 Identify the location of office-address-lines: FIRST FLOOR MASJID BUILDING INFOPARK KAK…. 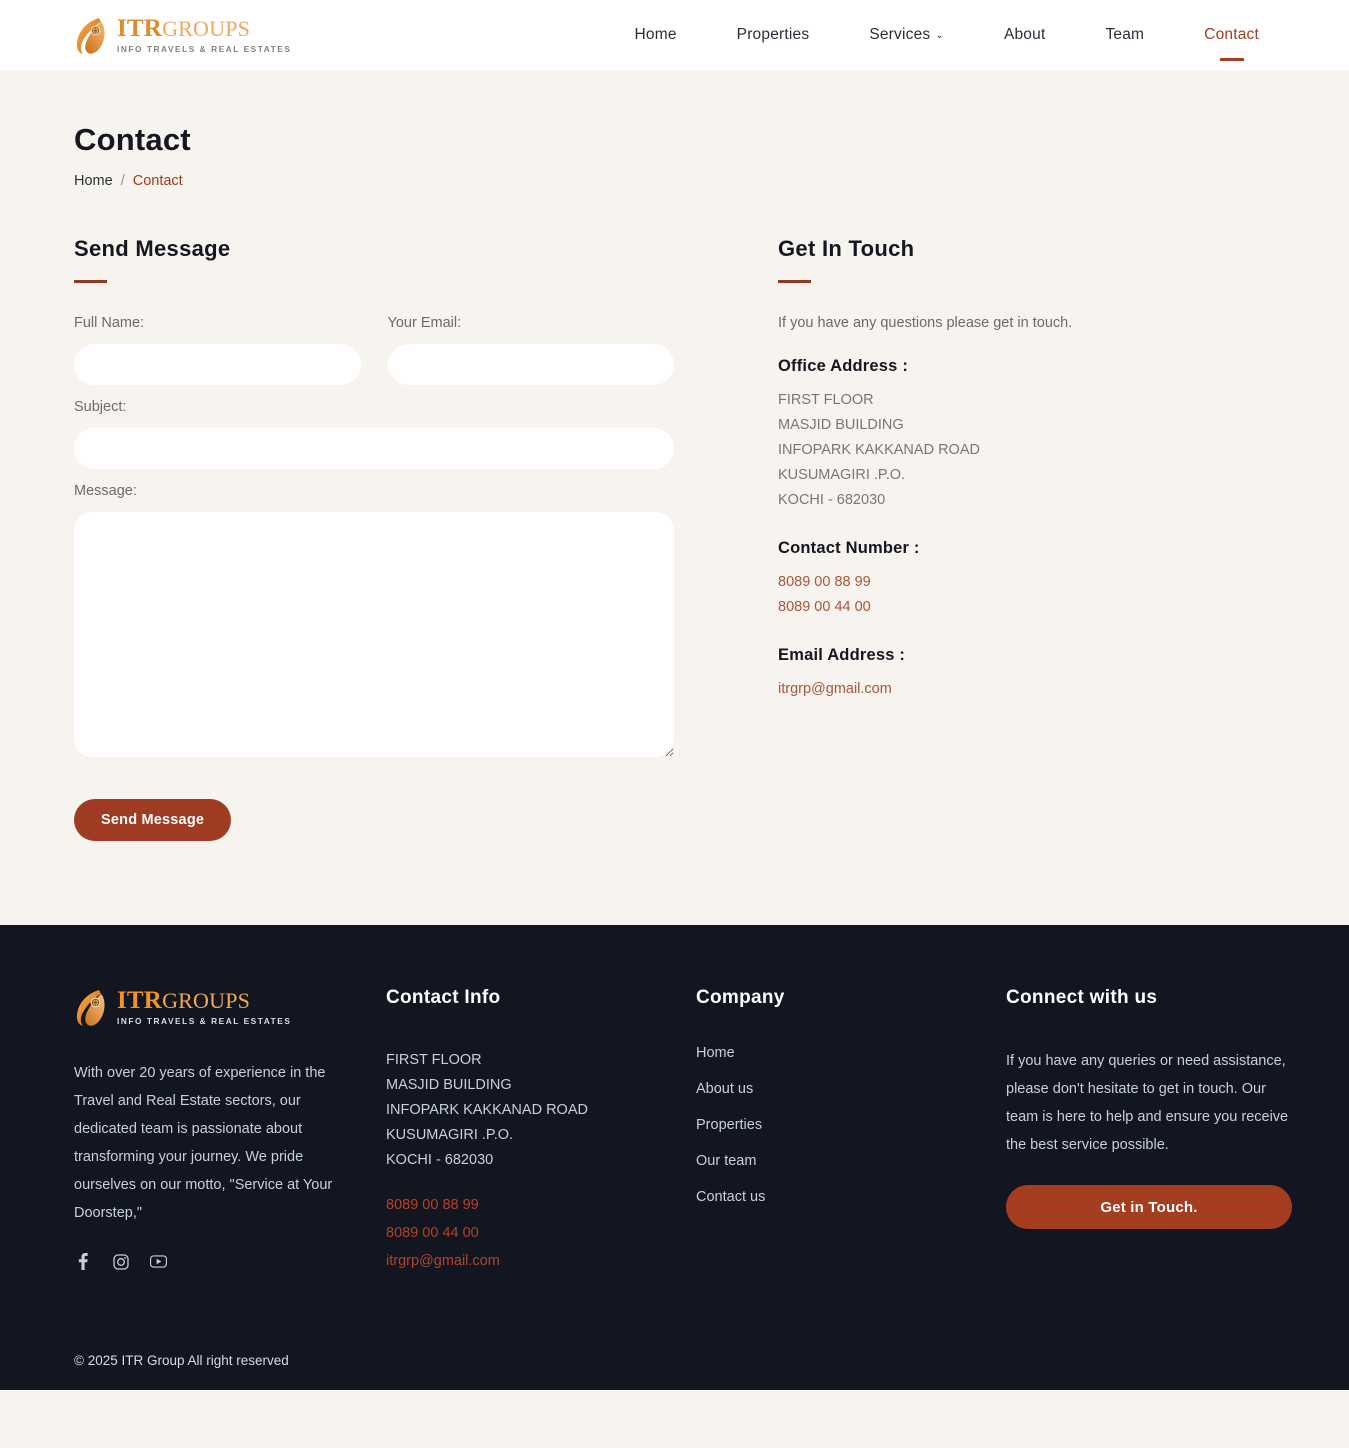
(1033, 450).